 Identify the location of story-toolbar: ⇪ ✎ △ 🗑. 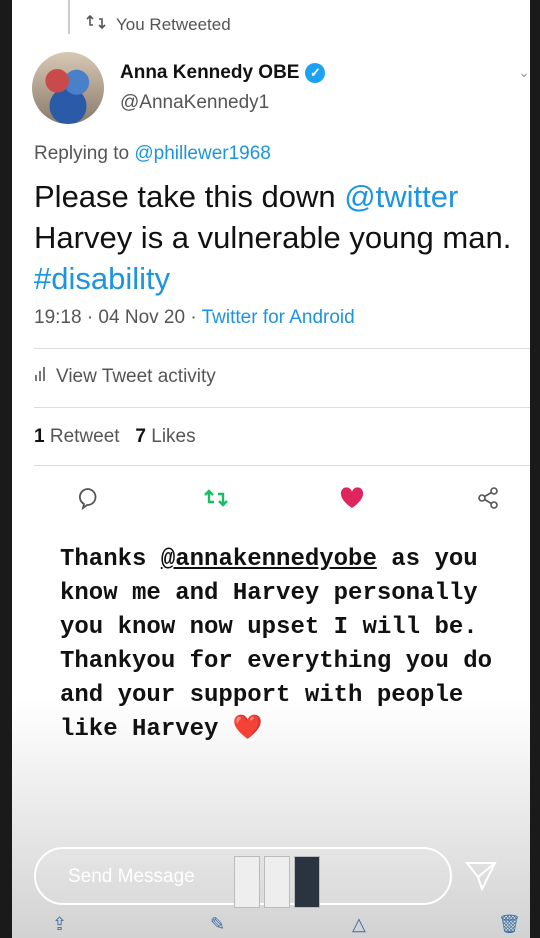
(271, 926).